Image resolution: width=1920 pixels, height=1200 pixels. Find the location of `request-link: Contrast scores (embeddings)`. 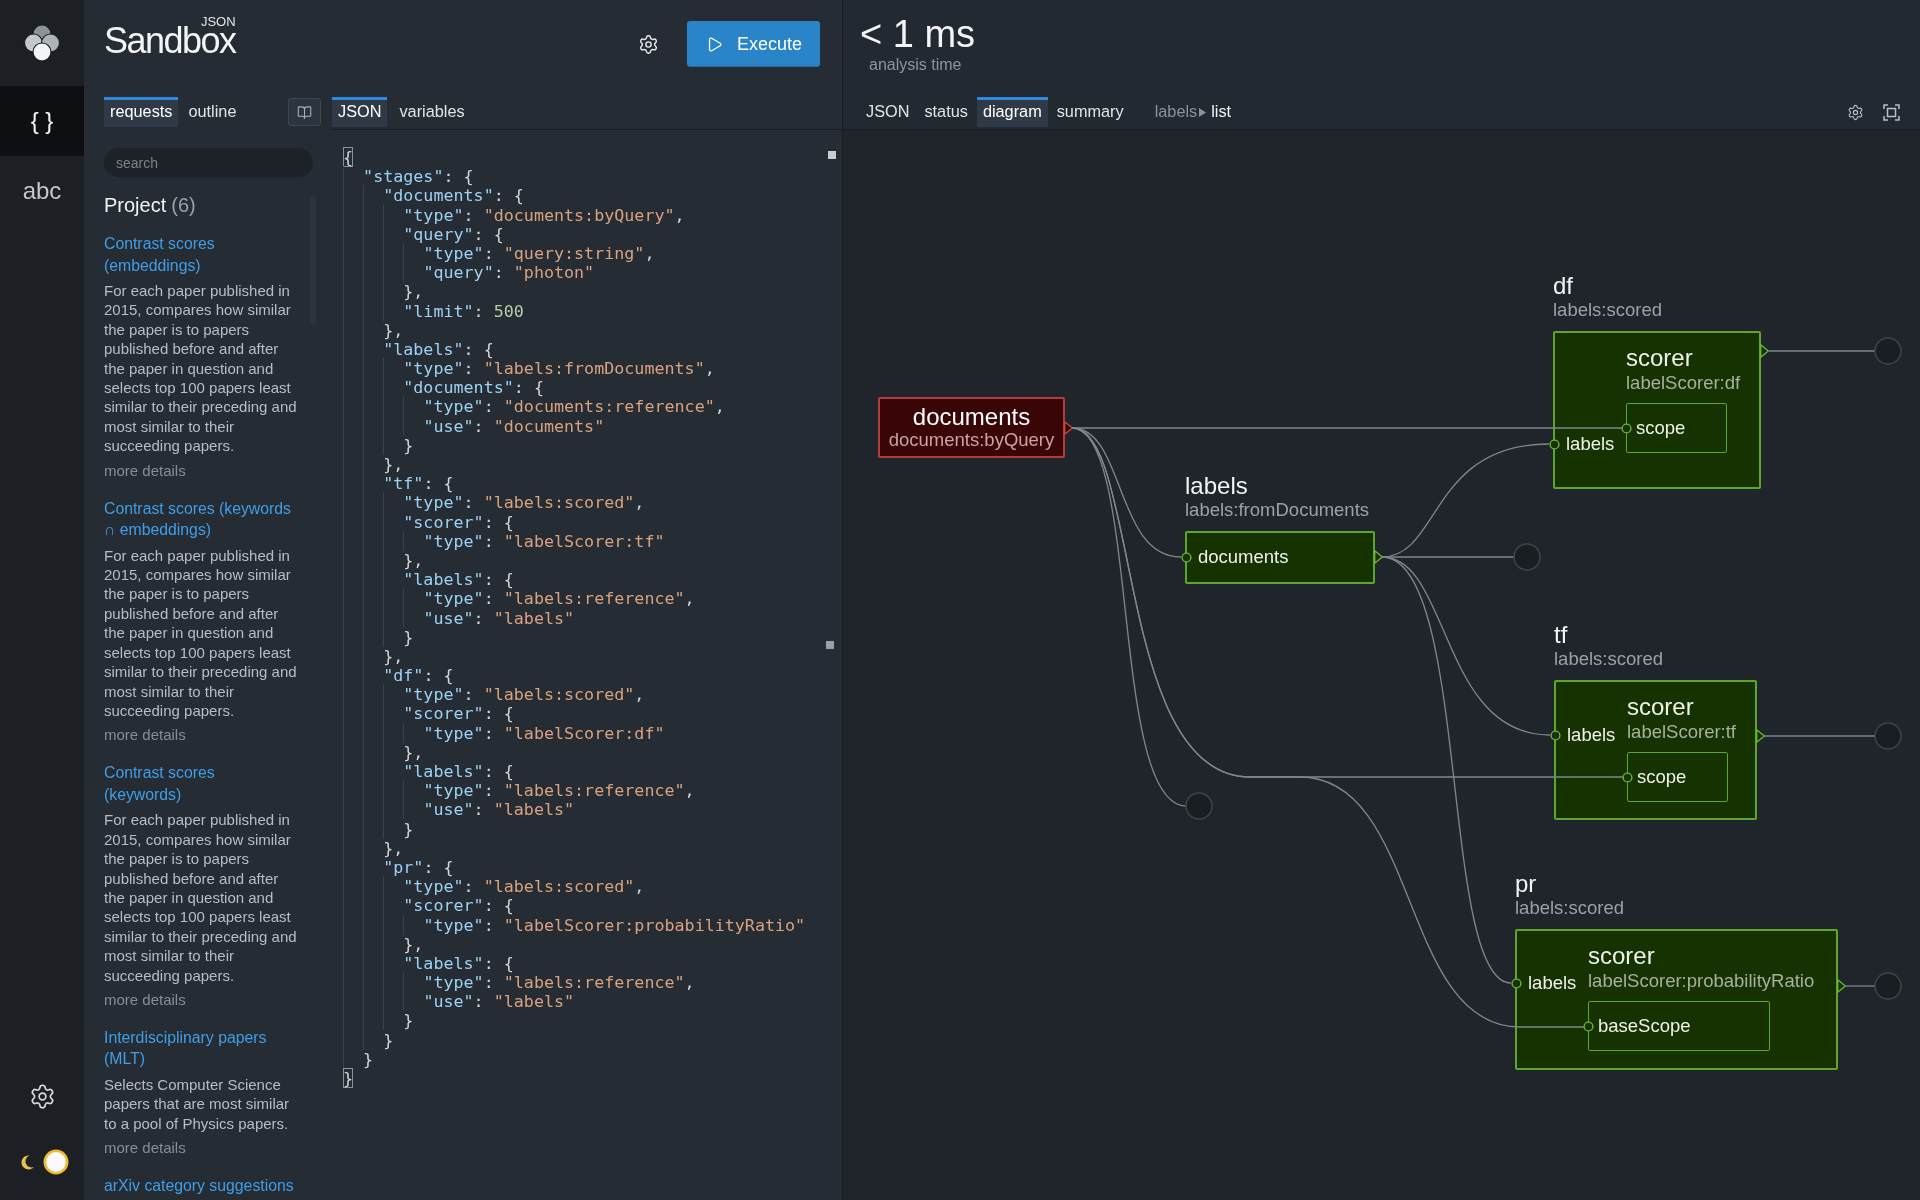

request-link: Contrast scores (embeddings) is located at coordinates (199, 254).